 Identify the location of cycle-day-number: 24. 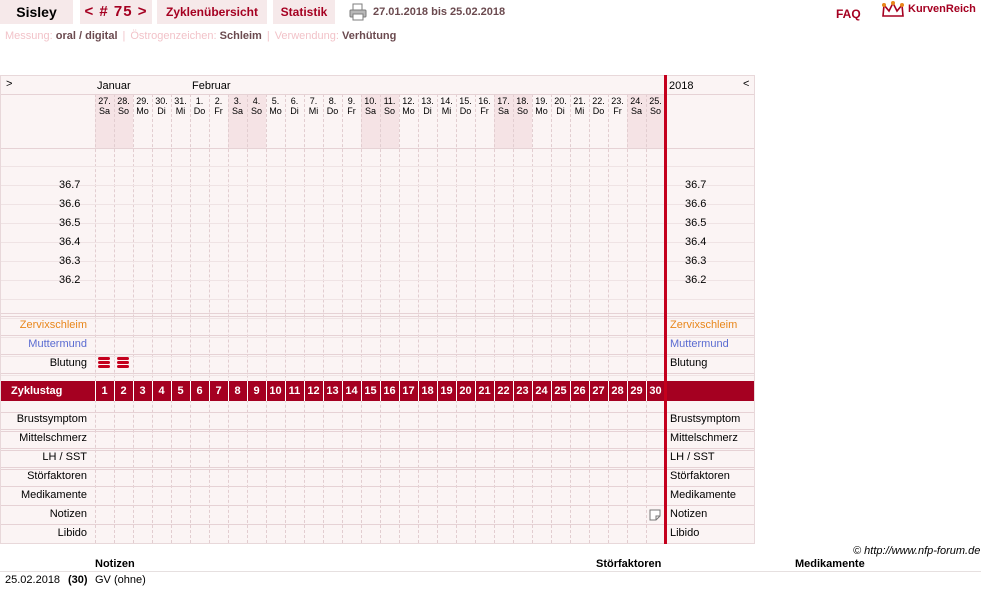
(541, 391).